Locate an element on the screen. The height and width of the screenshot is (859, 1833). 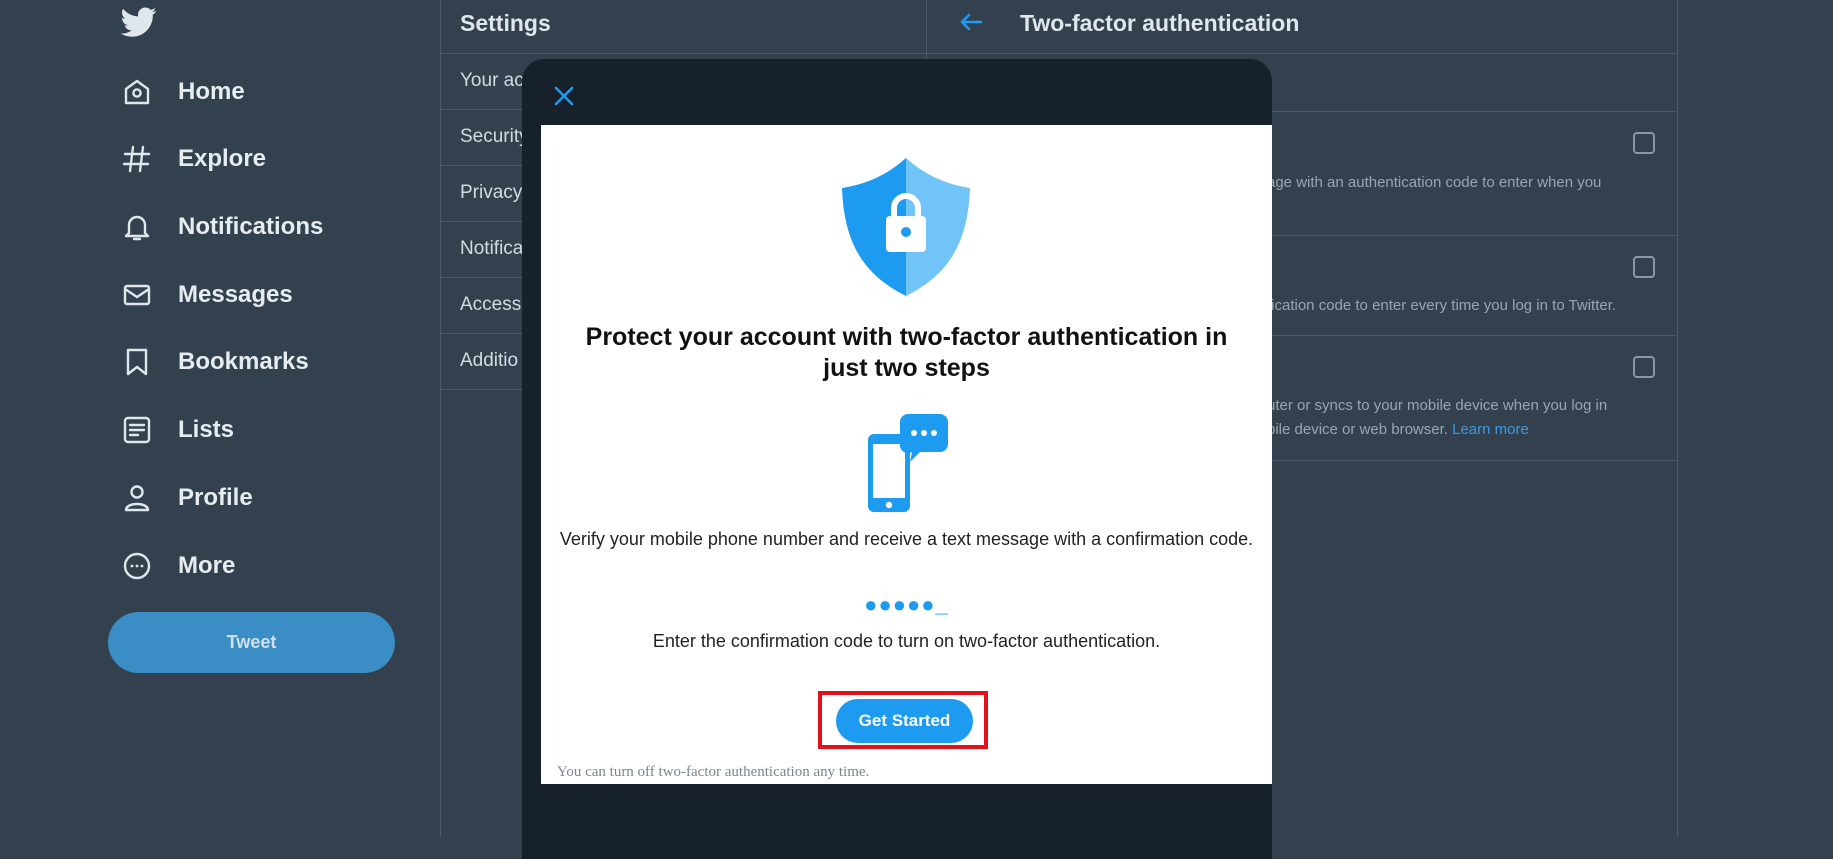
nav-item-label: Lists is located at coordinates (206, 429).